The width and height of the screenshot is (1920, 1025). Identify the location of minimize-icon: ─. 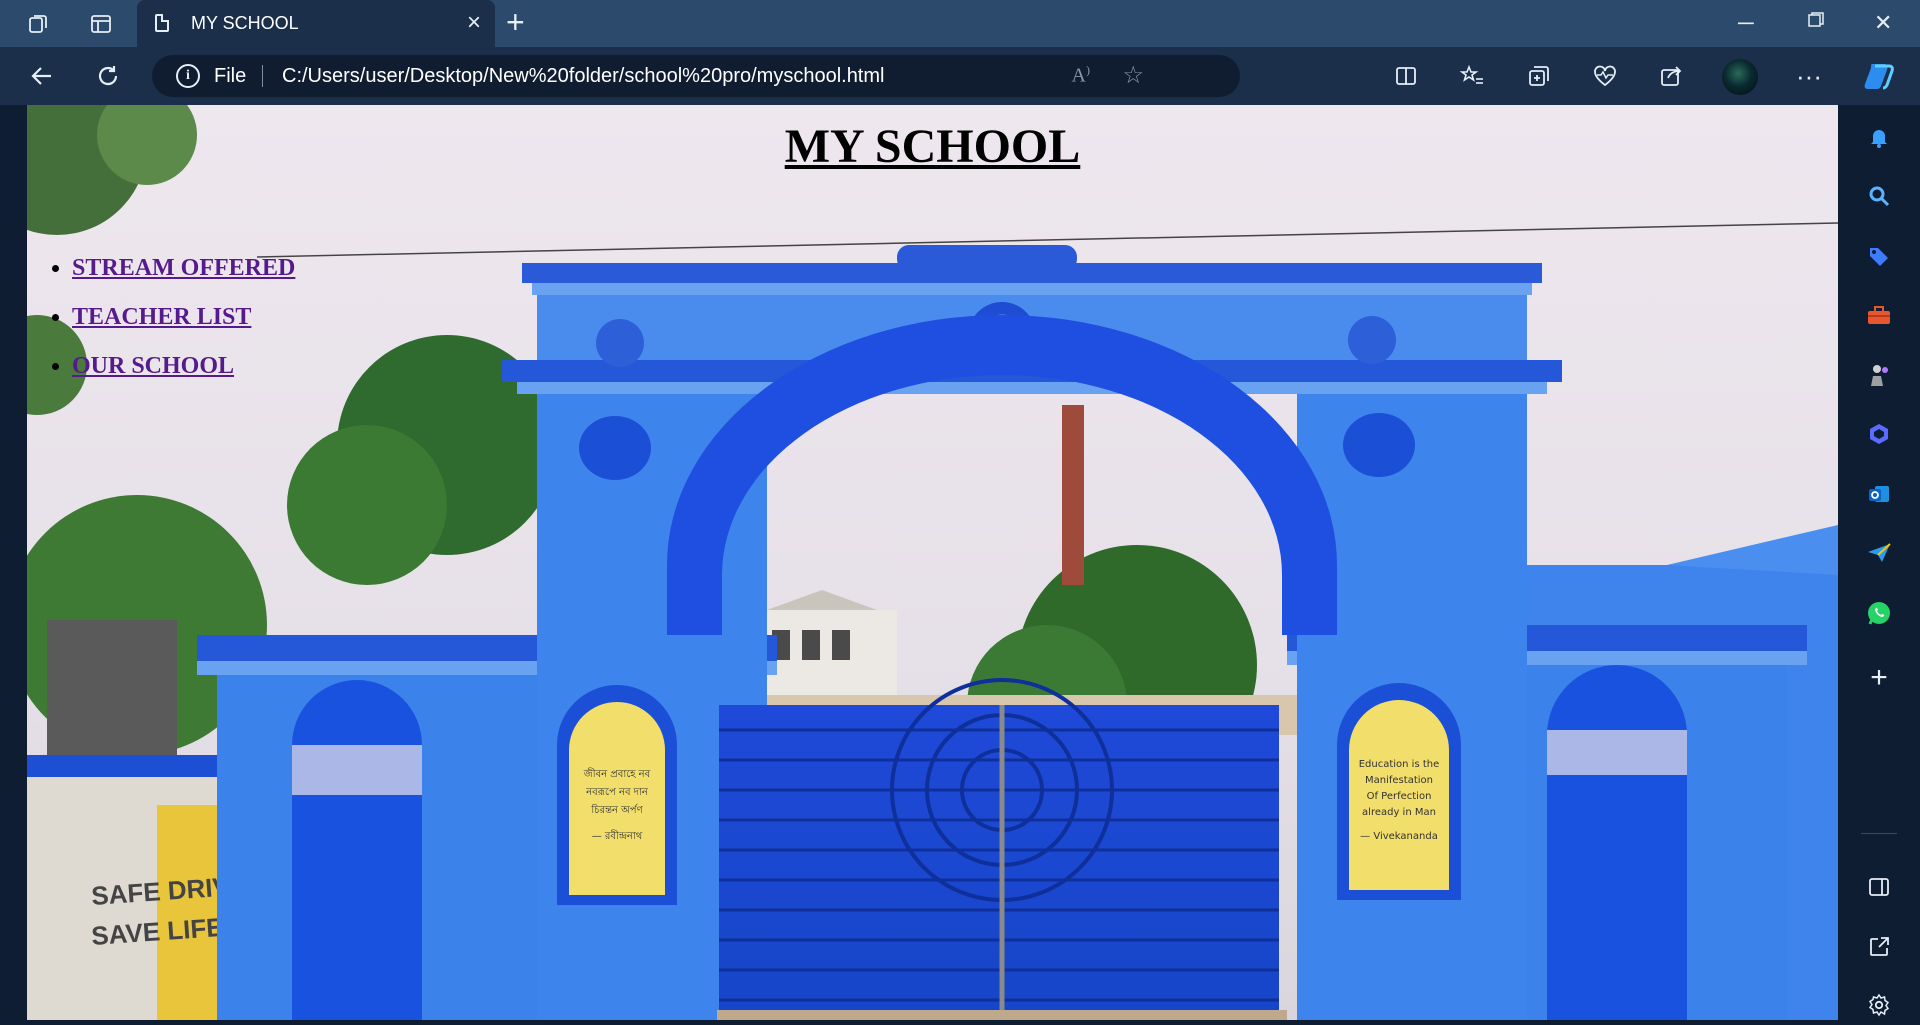
(1746, 23).